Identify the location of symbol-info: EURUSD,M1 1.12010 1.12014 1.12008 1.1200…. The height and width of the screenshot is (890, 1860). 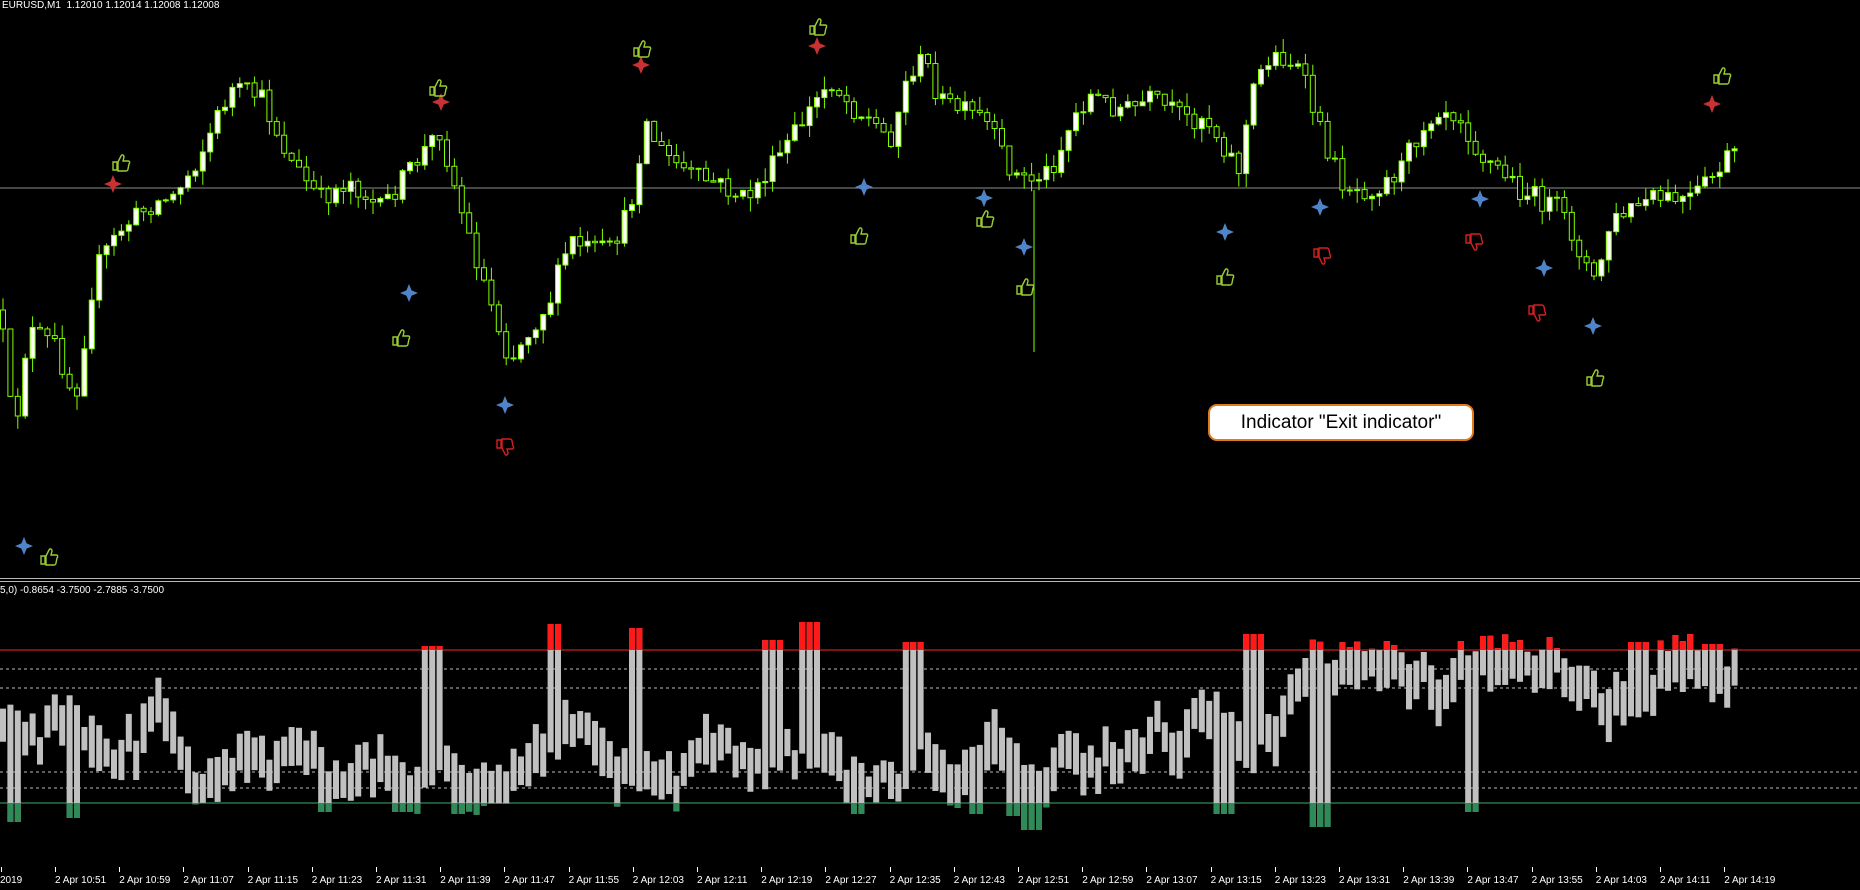
(111, 5).